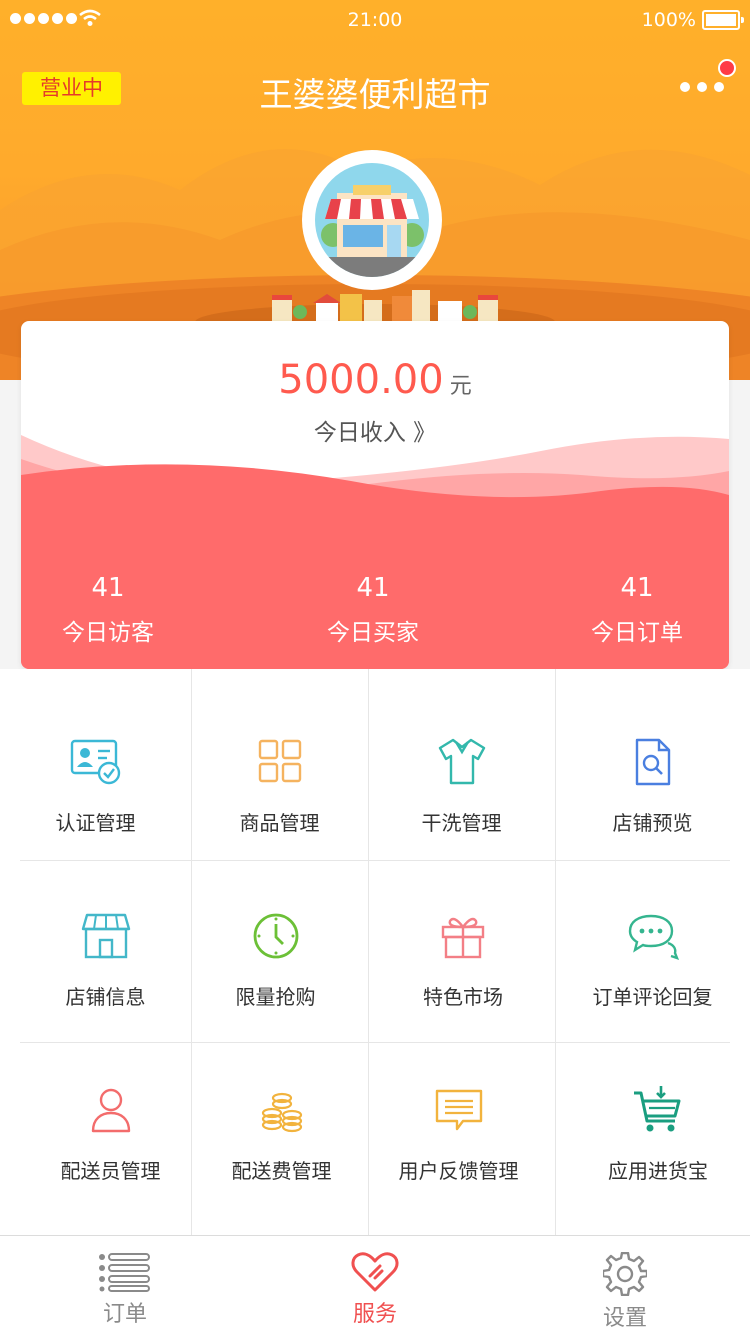 The height and width of the screenshot is (1335, 750). I want to click on store-avatar, so click(372, 220).